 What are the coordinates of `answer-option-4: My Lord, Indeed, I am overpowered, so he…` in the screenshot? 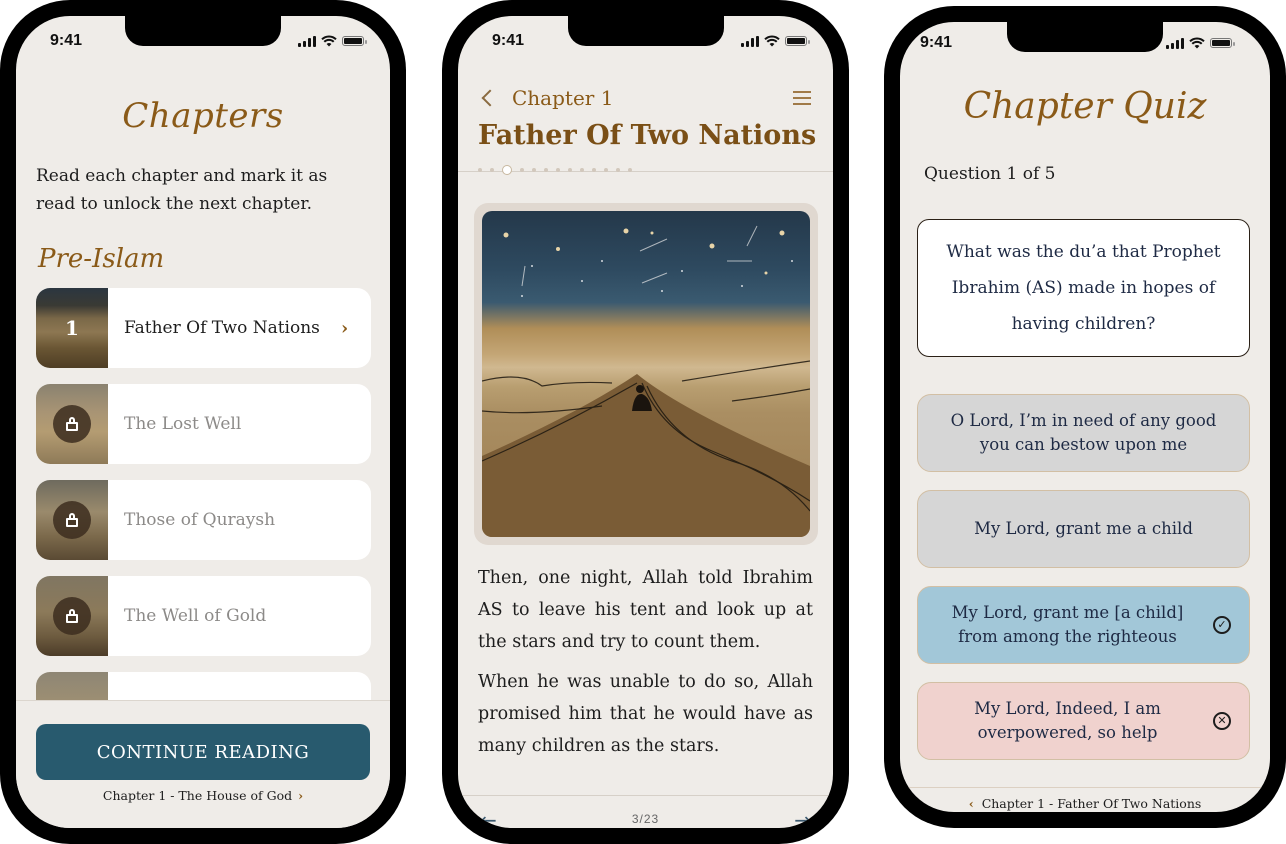 It's located at (1083, 721).